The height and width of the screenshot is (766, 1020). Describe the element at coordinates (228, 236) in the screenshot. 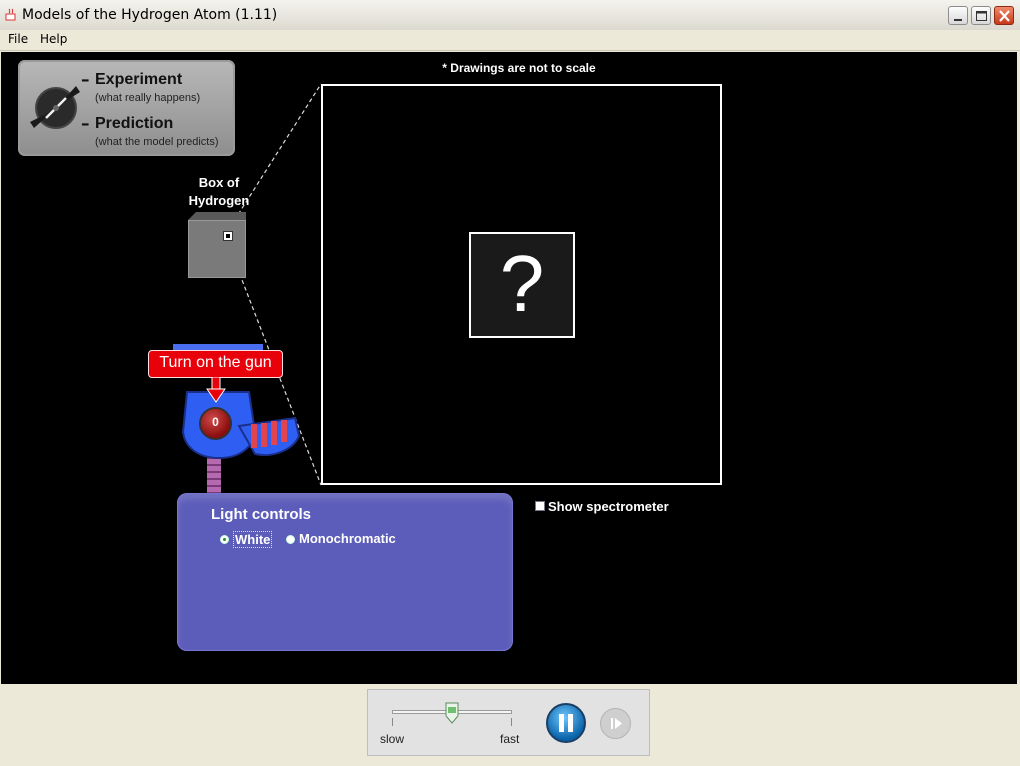

I see `zoom-region-marker` at that location.